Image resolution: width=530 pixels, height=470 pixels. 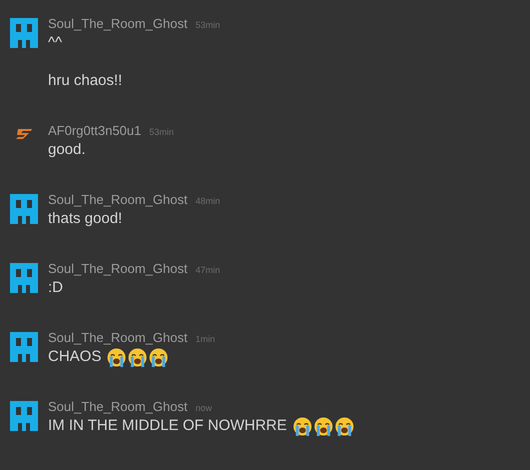 What do you see at coordinates (95, 131) in the screenshot?
I see `username: AF0rg0tt3n50u1` at bounding box center [95, 131].